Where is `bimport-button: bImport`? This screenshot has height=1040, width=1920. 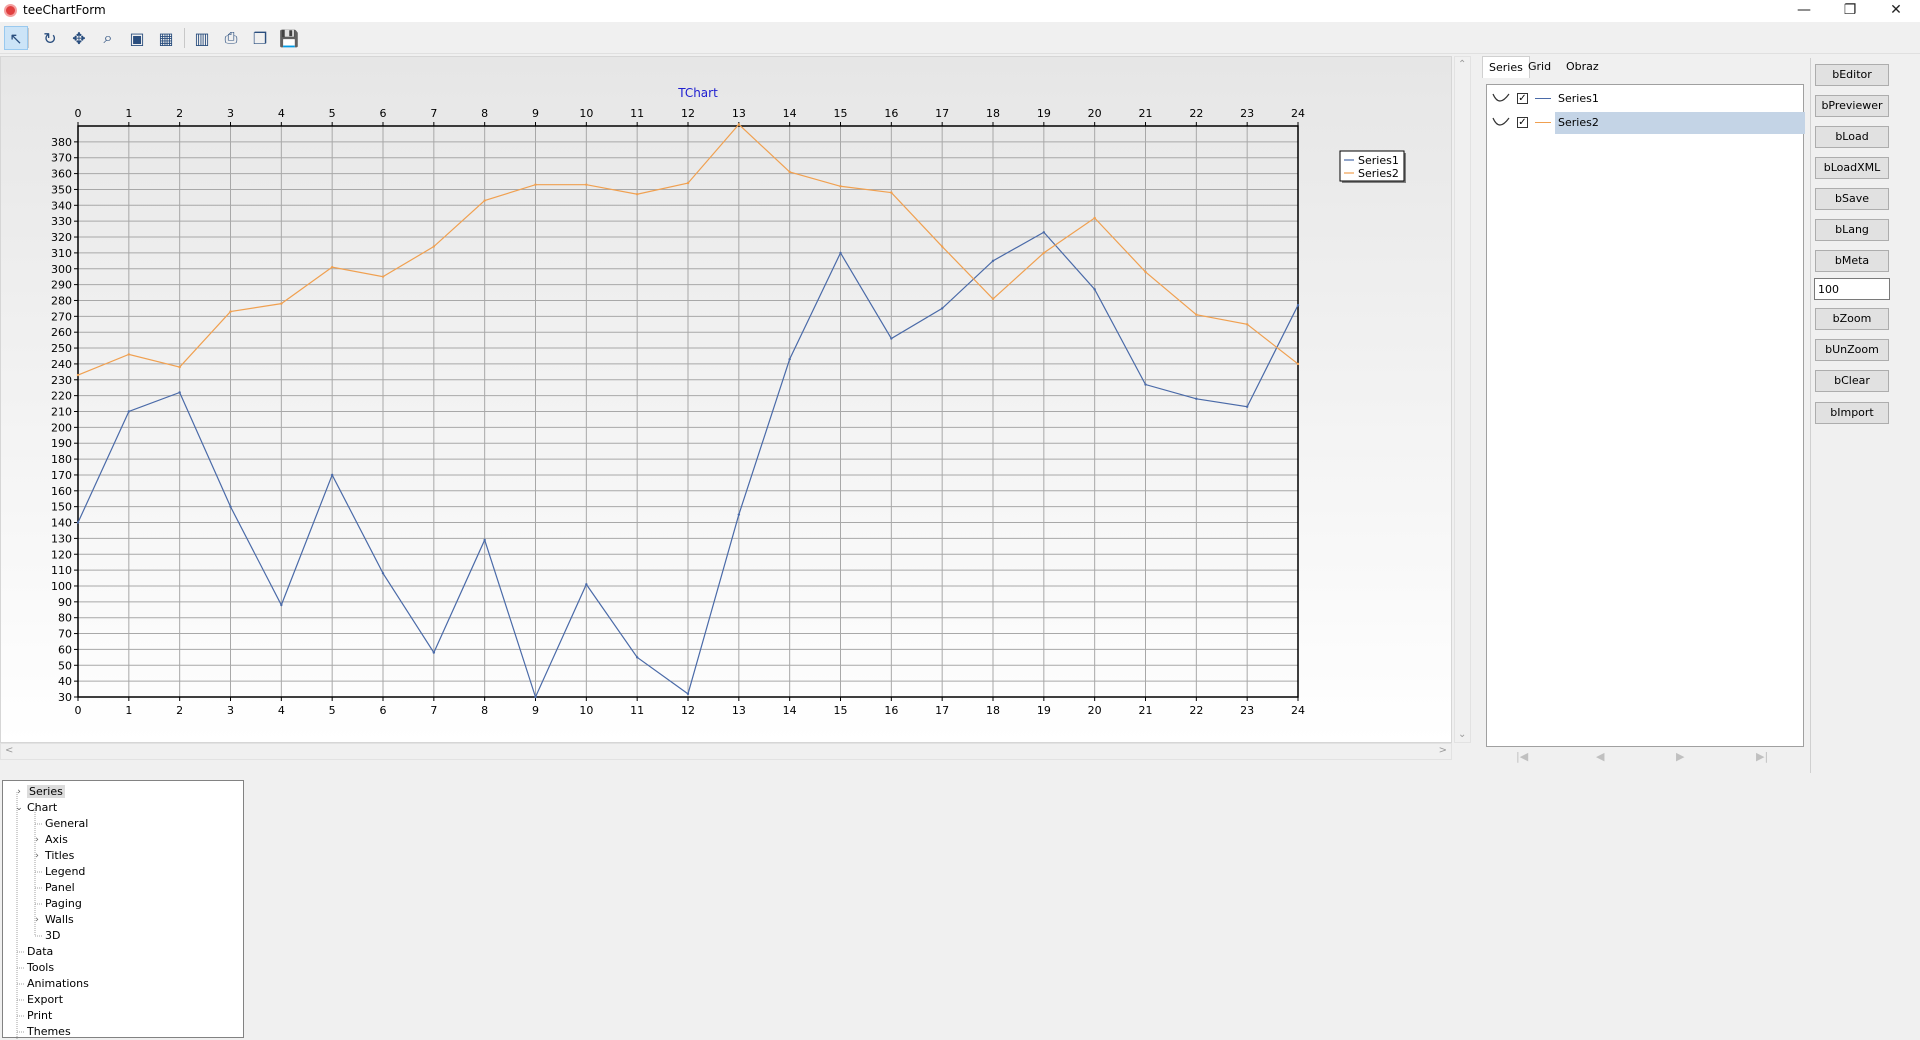 bimport-button: bImport is located at coordinates (1852, 413).